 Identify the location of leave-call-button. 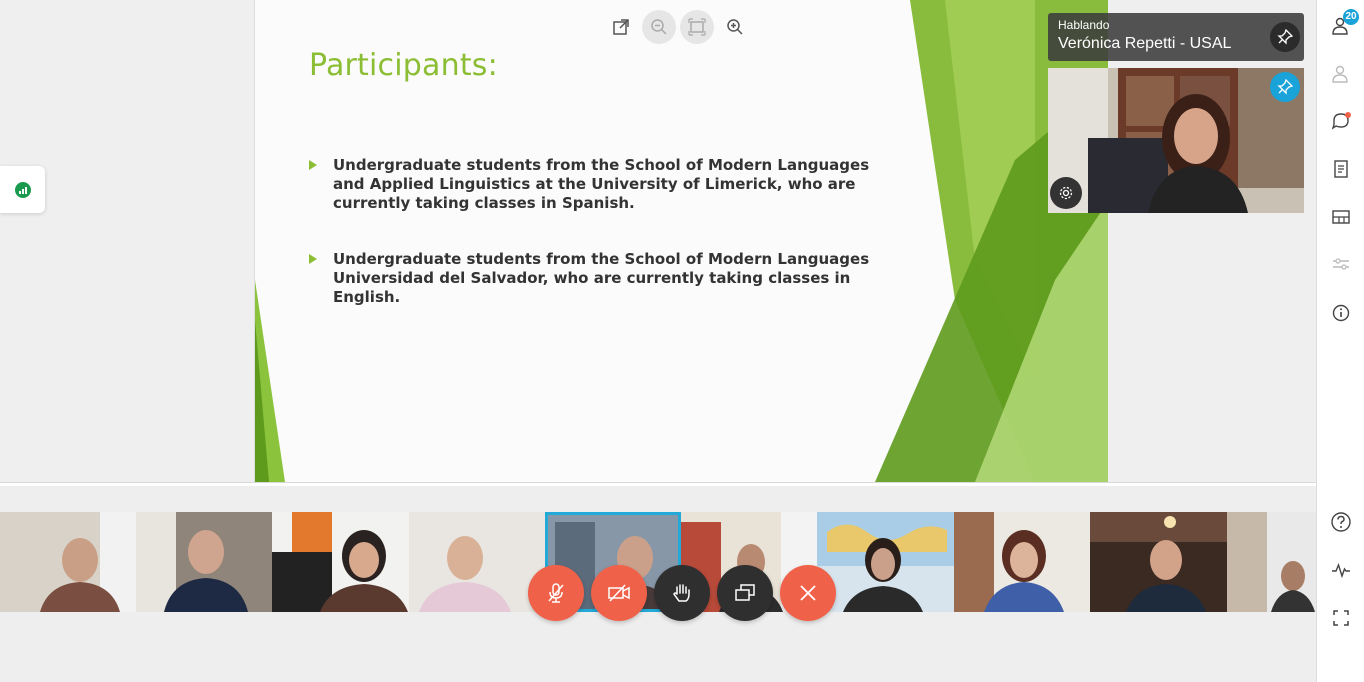
(808, 593).